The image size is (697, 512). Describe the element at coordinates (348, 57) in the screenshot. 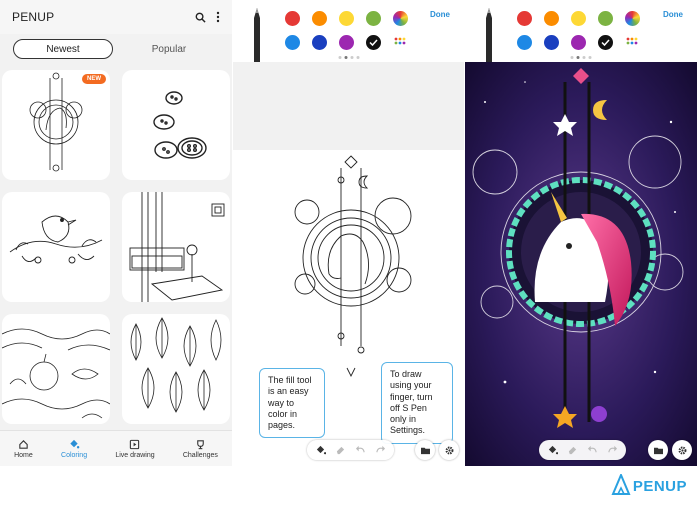

I see `palette-page-indicator` at that location.